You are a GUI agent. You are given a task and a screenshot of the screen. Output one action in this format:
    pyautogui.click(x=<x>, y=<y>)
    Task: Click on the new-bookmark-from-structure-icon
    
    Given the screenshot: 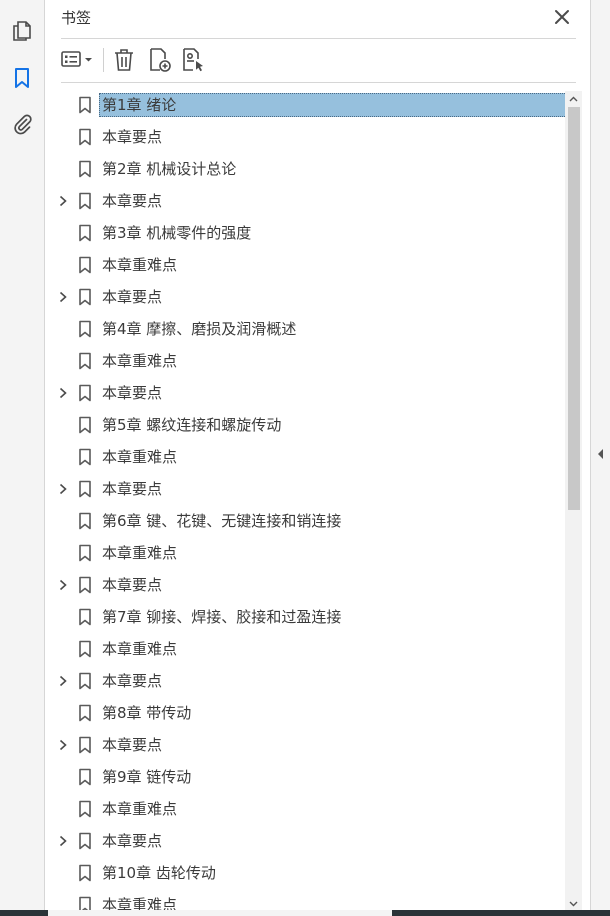 What is the action you would take?
    pyautogui.click(x=193, y=60)
    